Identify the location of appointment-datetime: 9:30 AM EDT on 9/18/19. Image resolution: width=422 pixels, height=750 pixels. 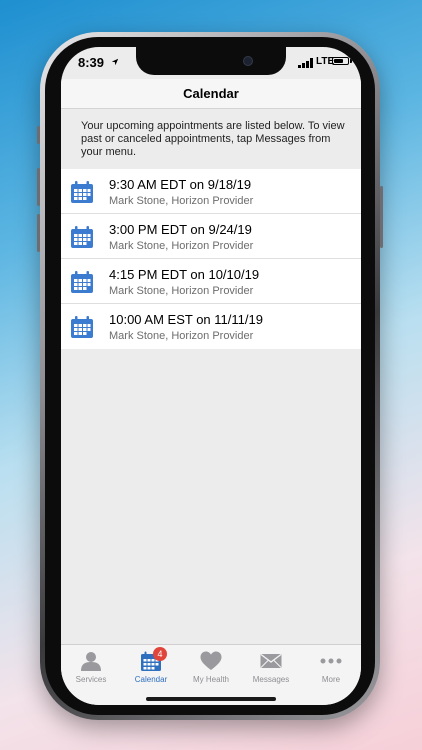
(180, 184).